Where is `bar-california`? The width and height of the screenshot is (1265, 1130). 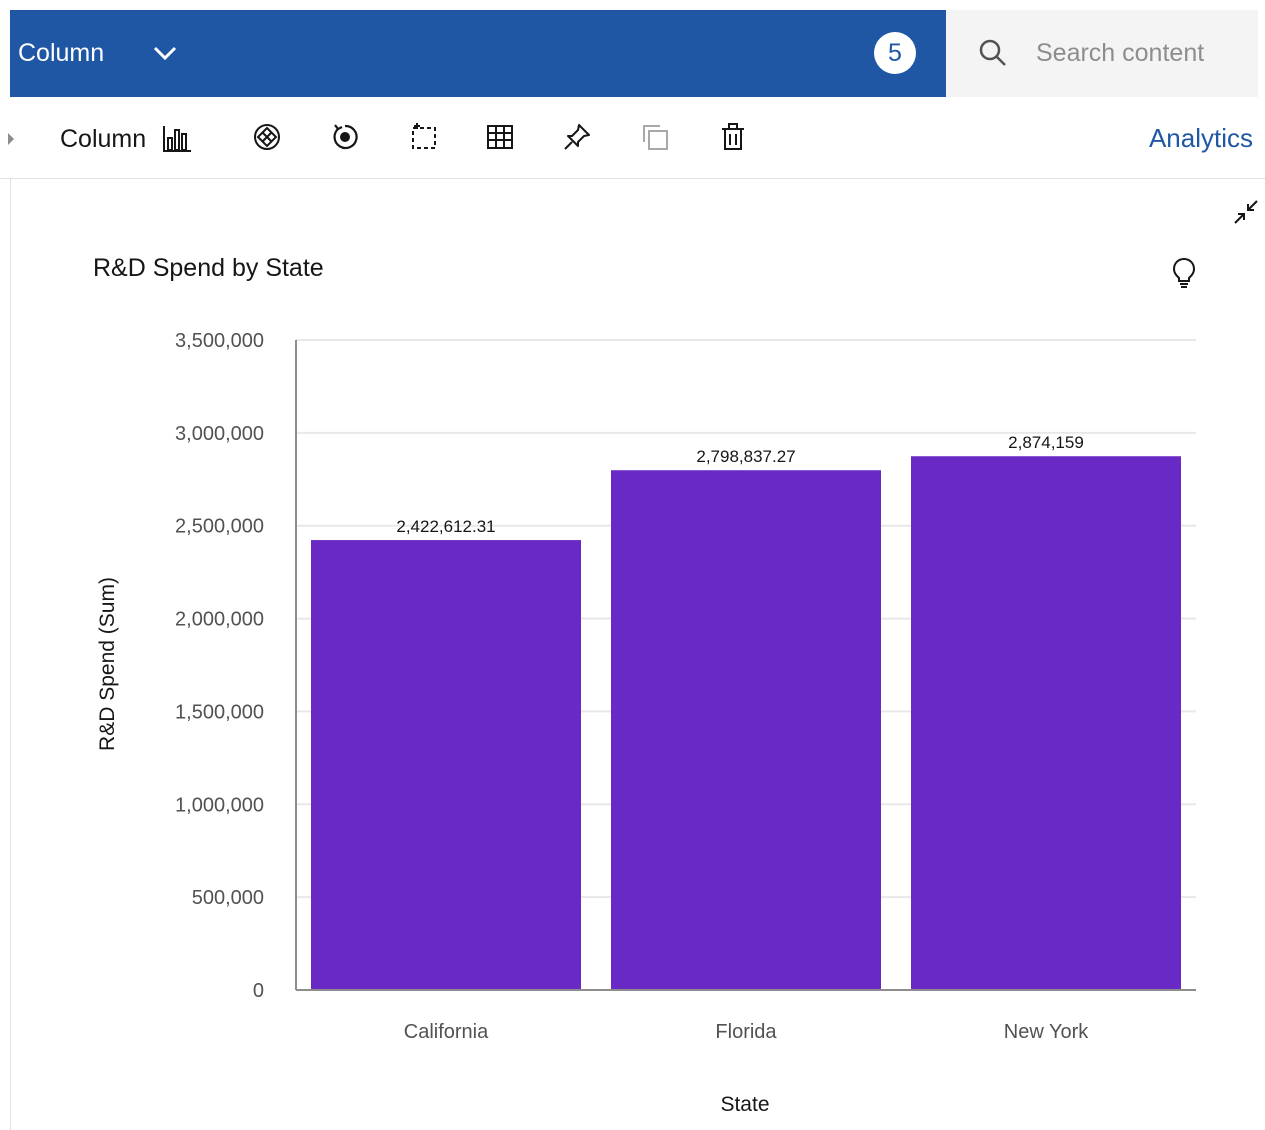
bar-california is located at coordinates (446, 765).